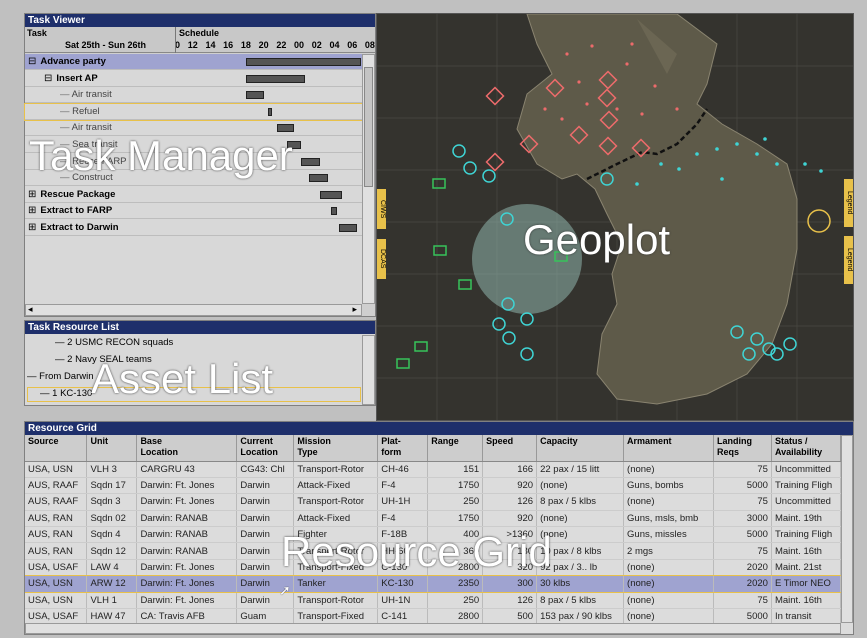 The height and width of the screenshot is (638, 867). What do you see at coordinates (187, 469) in the screenshot?
I see `grid-cell: CARGRU 43` at bounding box center [187, 469].